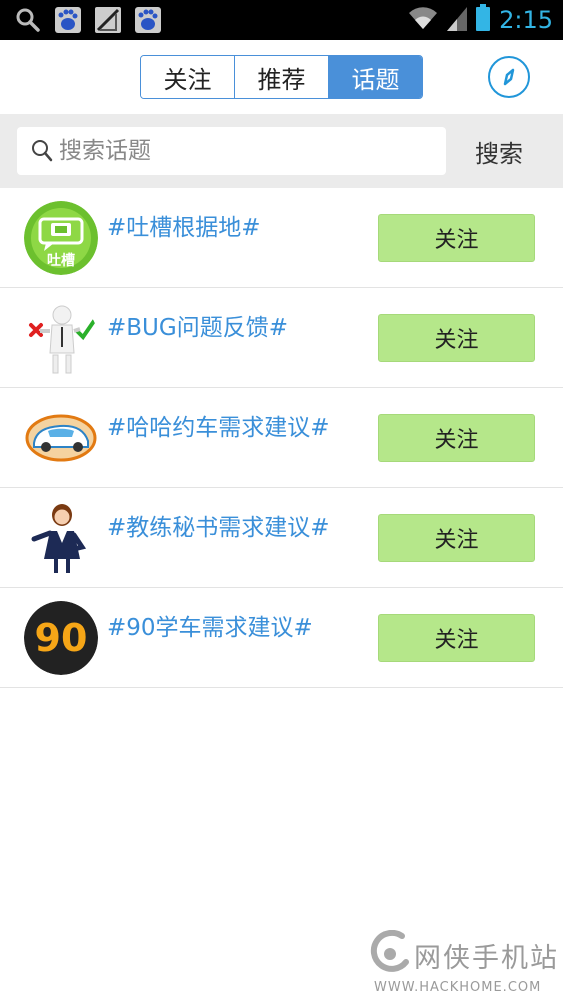 The height and width of the screenshot is (1002, 563). I want to click on watermark-url: WWW.HACKHOME.COM, so click(458, 987).